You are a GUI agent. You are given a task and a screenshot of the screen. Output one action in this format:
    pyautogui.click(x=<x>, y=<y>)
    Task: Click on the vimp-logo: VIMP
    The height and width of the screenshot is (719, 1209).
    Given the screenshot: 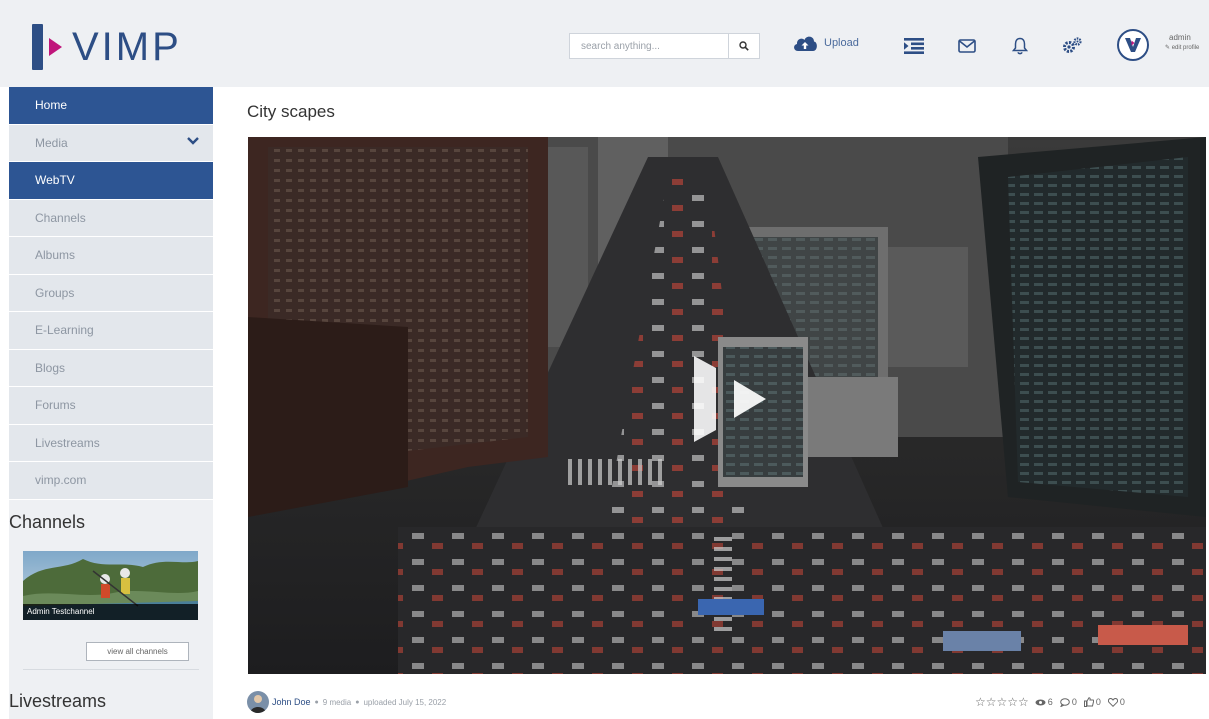 What is the action you would take?
    pyautogui.click(x=107, y=47)
    